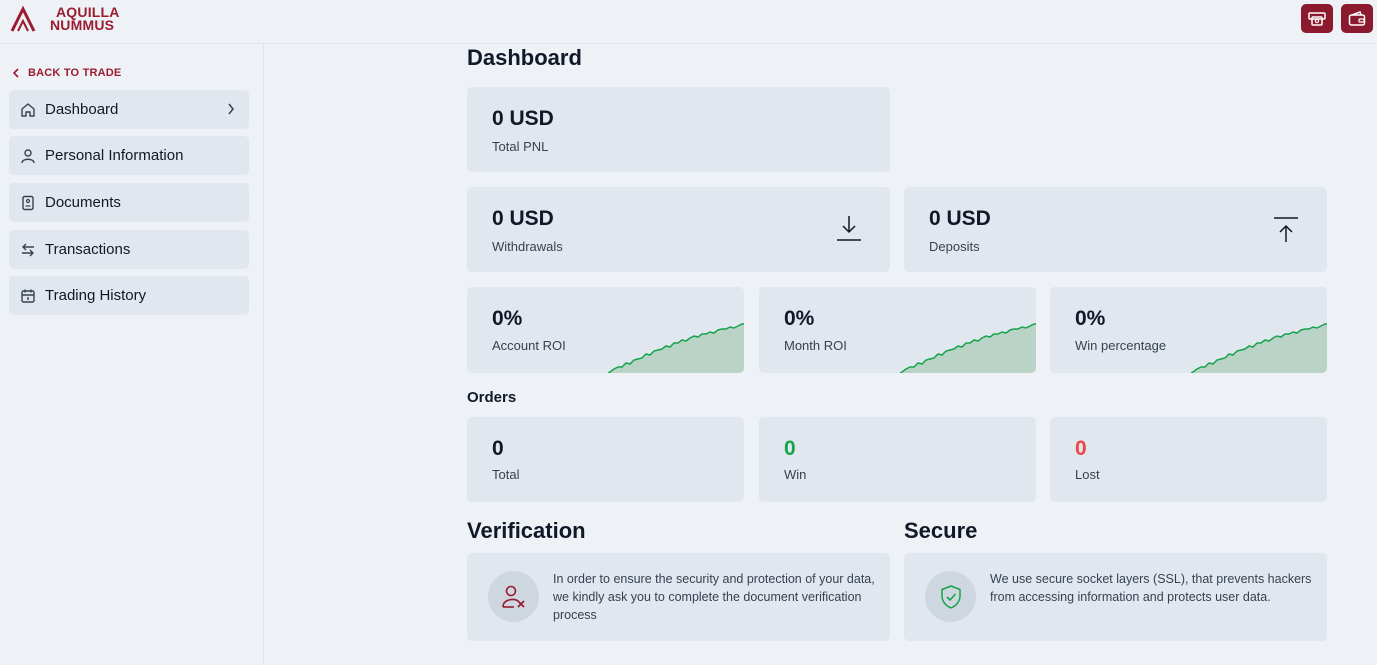  Describe the element at coordinates (129, 202) in the screenshot. I see `sidebar-item-documents: Documents` at that location.